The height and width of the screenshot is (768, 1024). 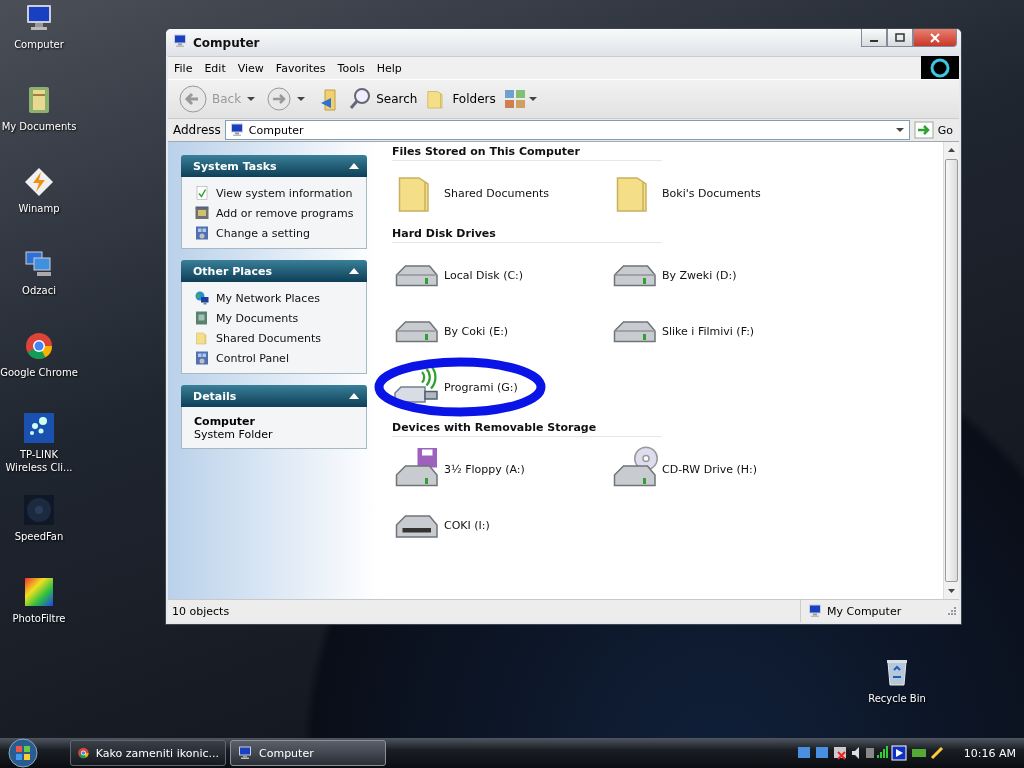 I want to click on desktop-icon-label: PhotoFiltre, so click(x=39, y=618).